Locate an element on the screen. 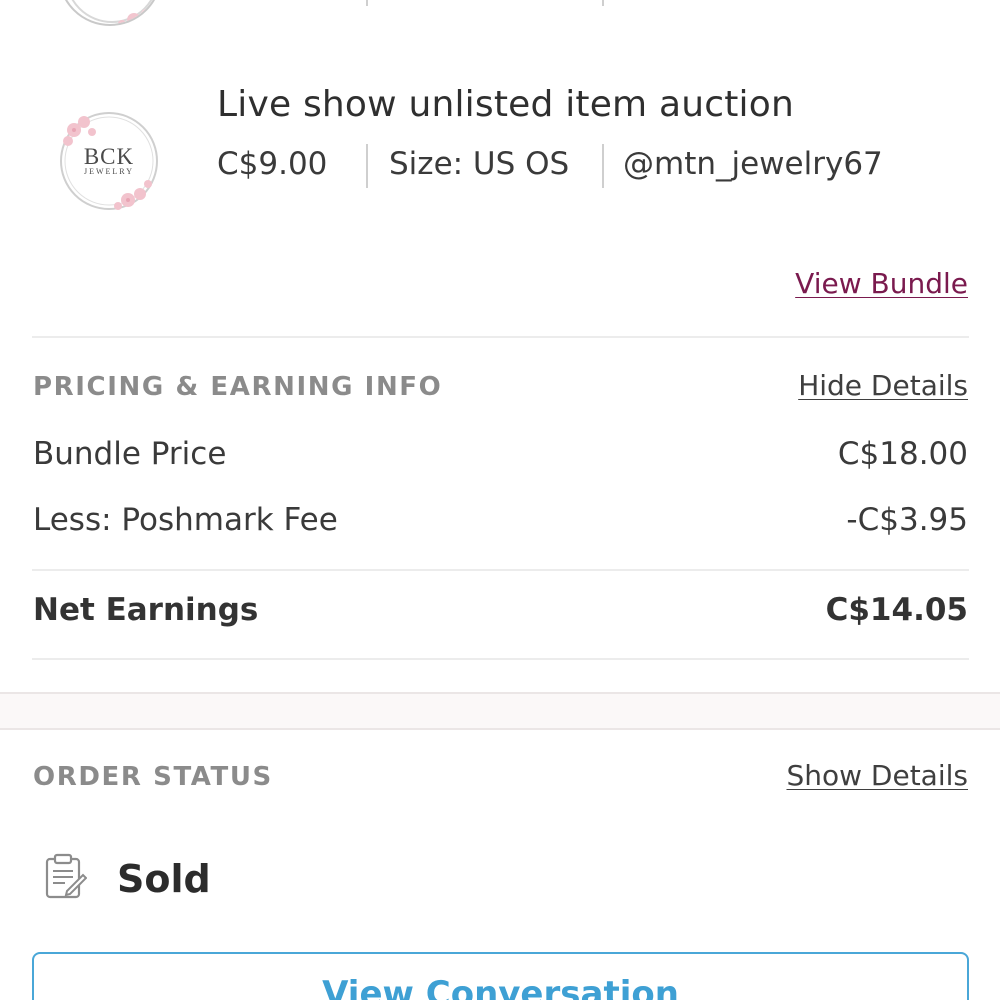  net-earnings-label: Net Earnings is located at coordinates (146, 610).